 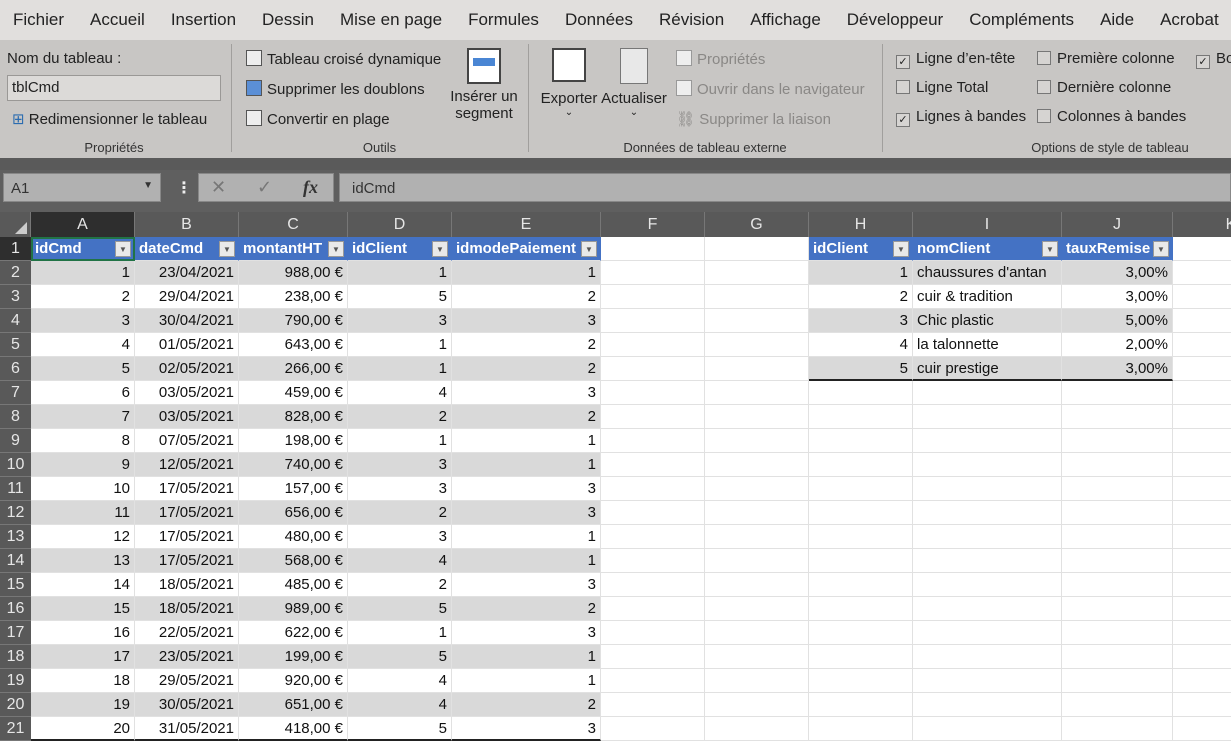 I want to click on style-option-checkbox: Ligne Total, so click(x=942, y=87).